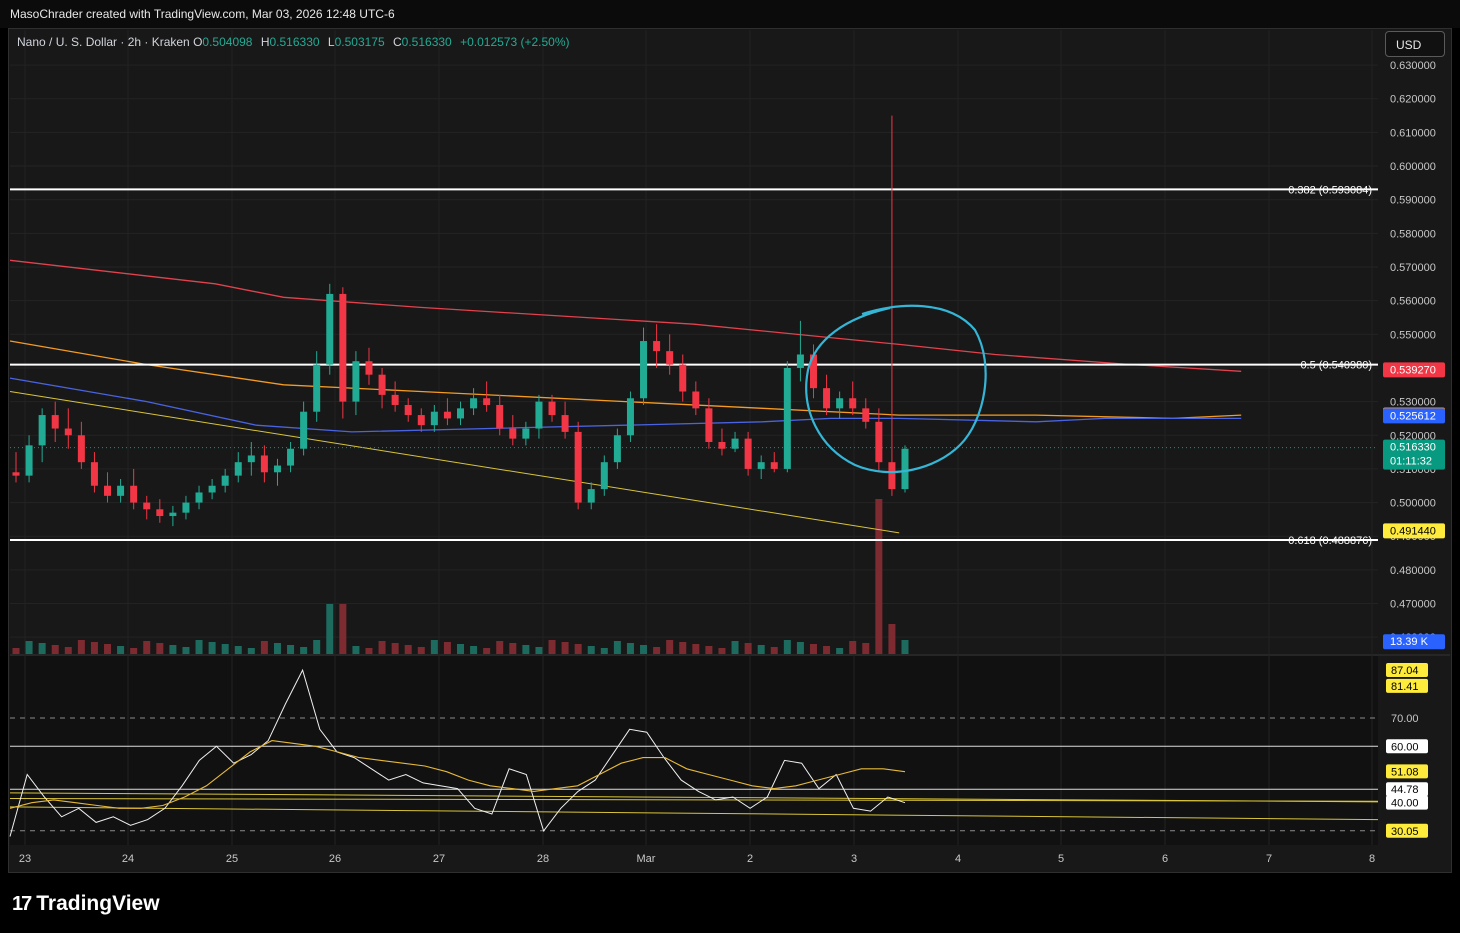  Describe the element at coordinates (1413, 335) in the screenshot. I see `price-tick-label: 0.550000` at that location.